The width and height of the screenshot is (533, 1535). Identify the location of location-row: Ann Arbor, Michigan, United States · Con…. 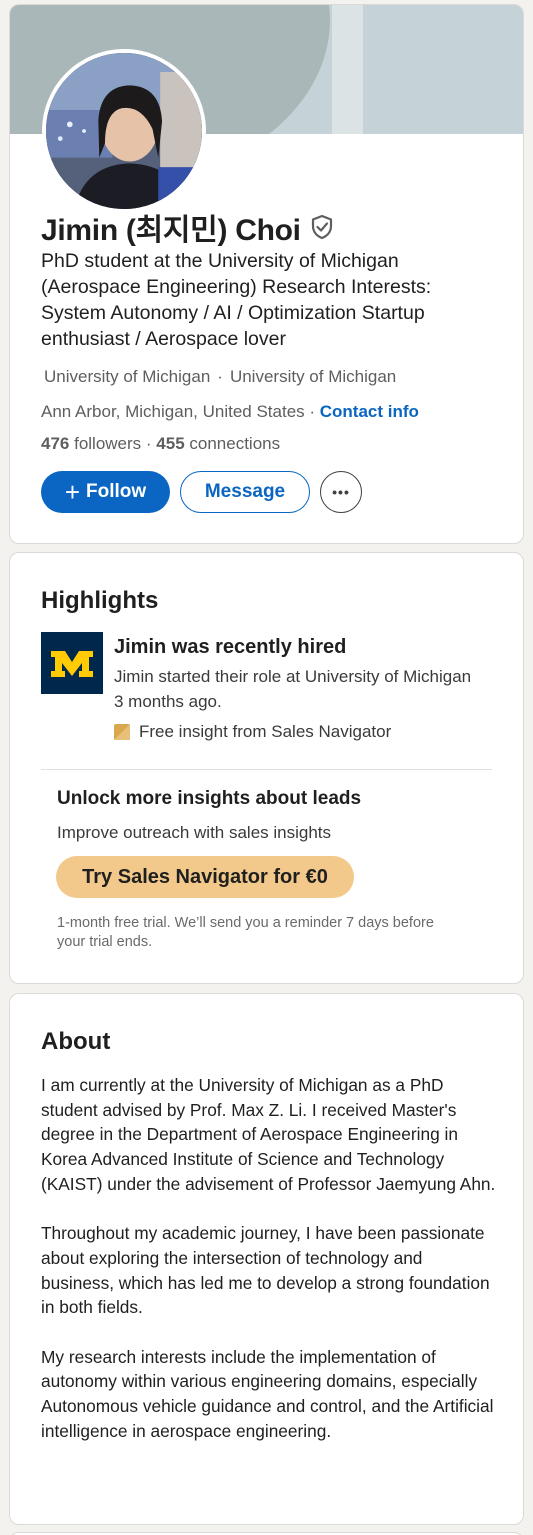
(230, 412).